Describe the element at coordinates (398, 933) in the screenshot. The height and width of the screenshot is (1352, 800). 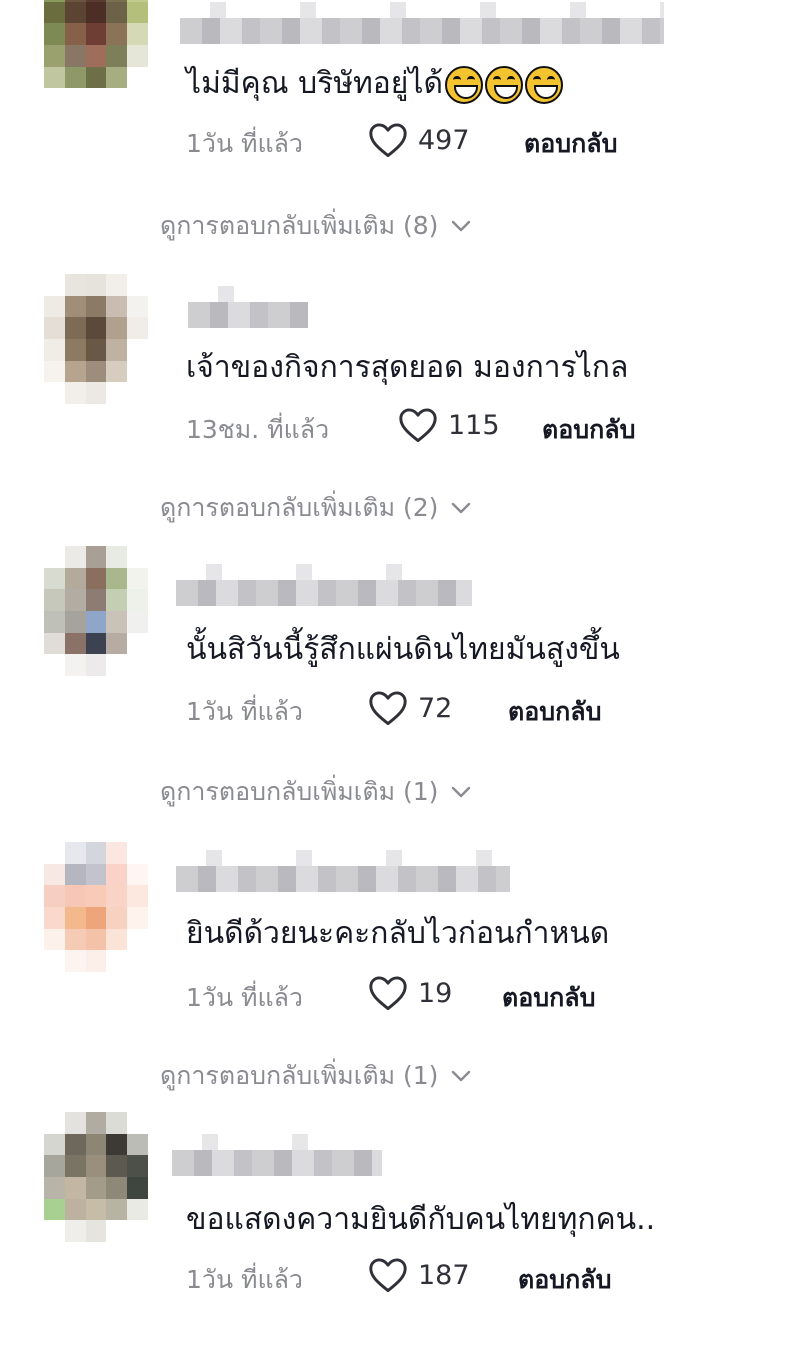
I see `comment-text: ยินดีด้วยนะคะกลับไวก่อนกำหนด` at that location.